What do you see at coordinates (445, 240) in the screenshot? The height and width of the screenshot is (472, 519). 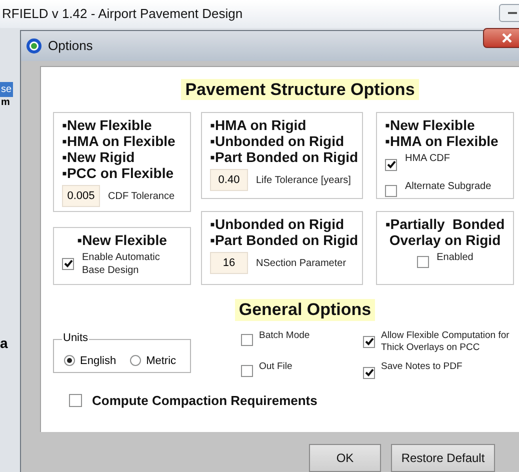 I see `group-heading: Overlay on Rigid` at bounding box center [445, 240].